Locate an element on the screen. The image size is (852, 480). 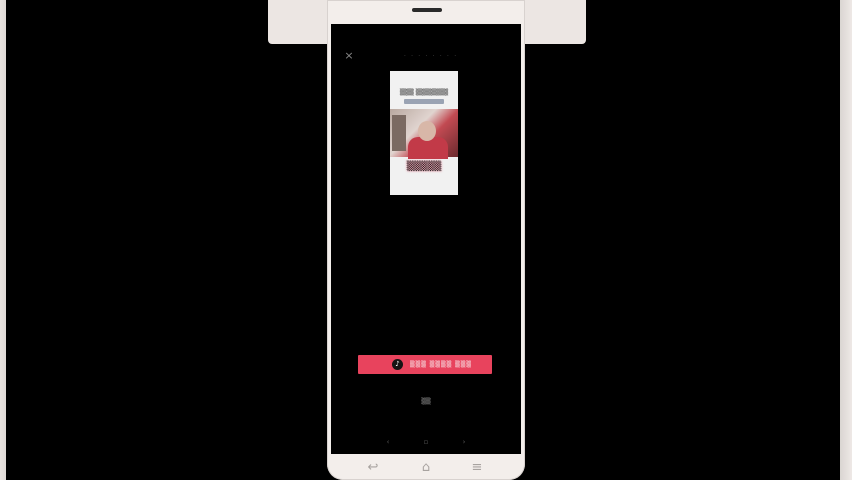
hardware-navigation-keys: ↩ ⌂ ≡ is located at coordinates (426, 469).